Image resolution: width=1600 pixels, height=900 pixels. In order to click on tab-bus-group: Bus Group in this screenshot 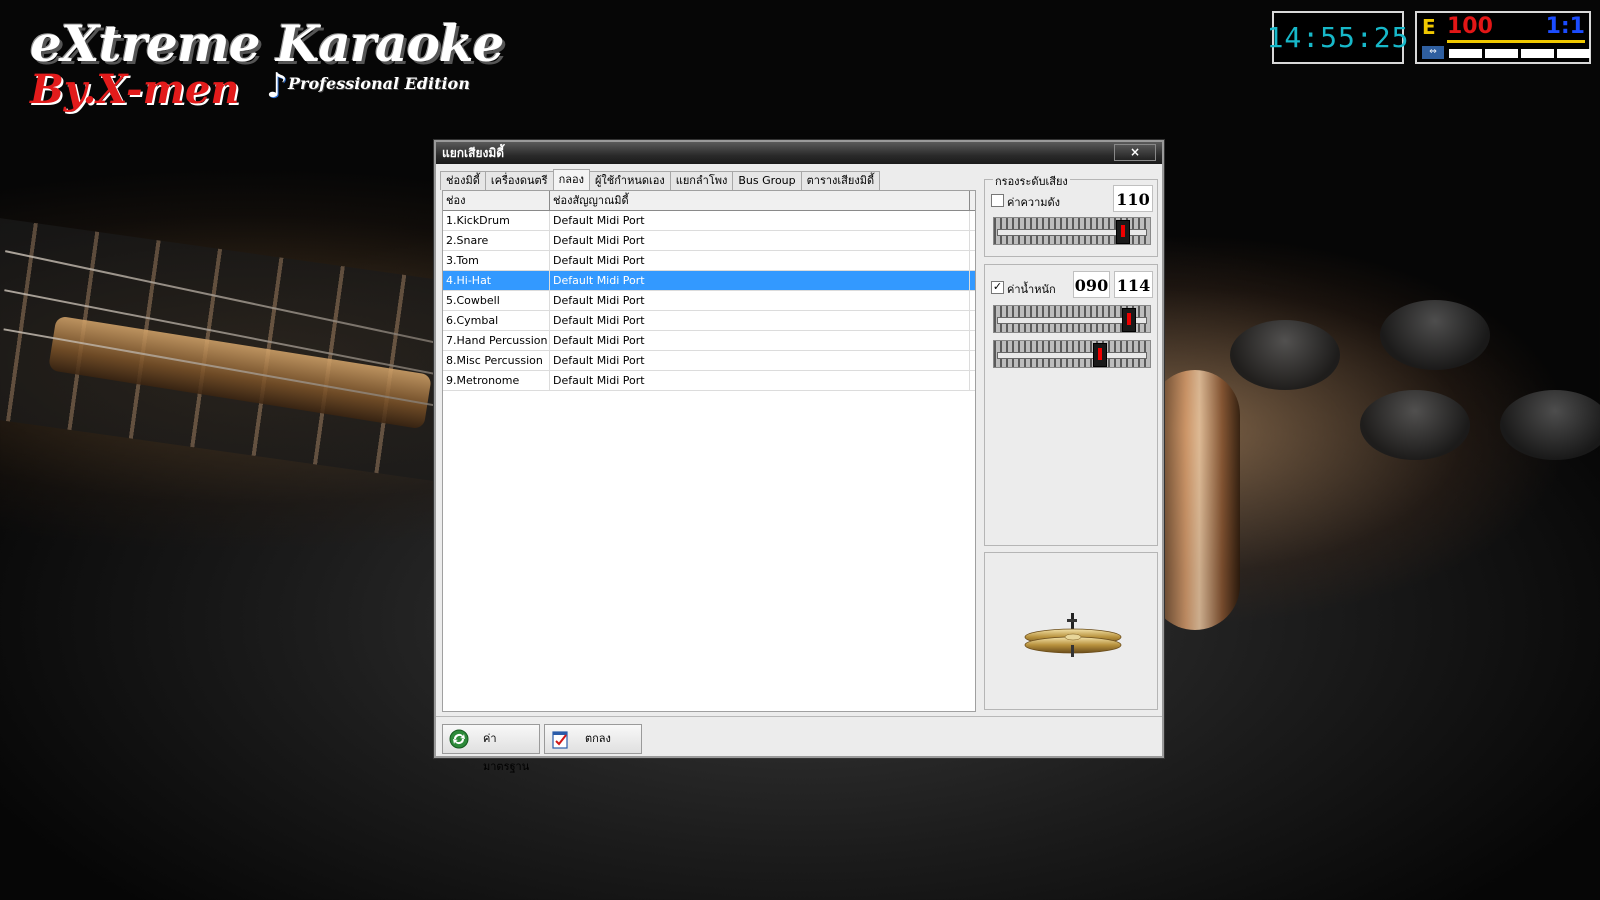, I will do `click(767, 180)`.